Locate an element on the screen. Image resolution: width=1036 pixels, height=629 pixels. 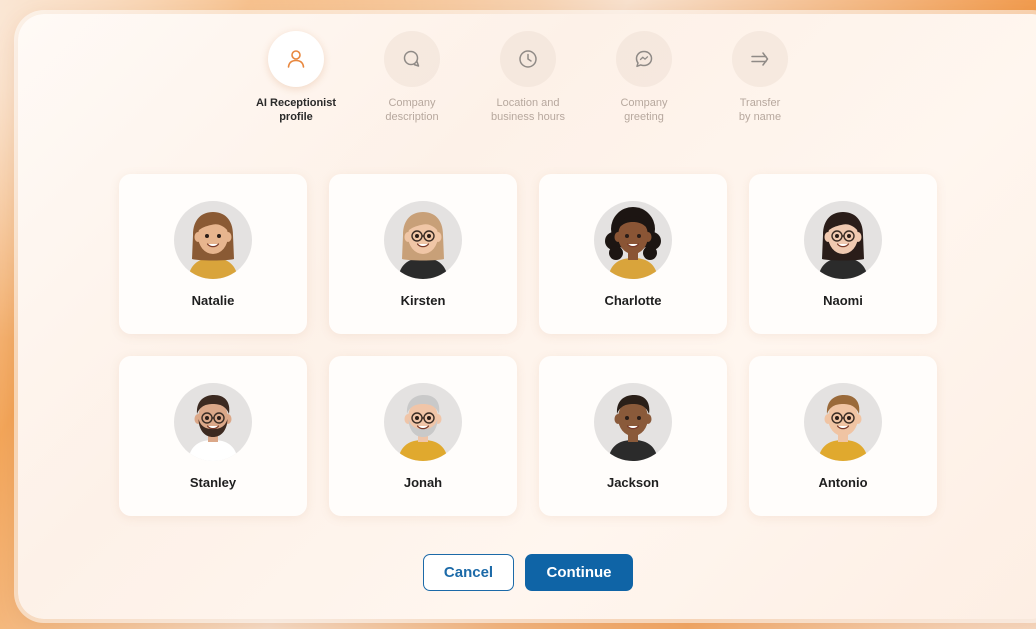
continue-button: Continue is located at coordinates (579, 572).